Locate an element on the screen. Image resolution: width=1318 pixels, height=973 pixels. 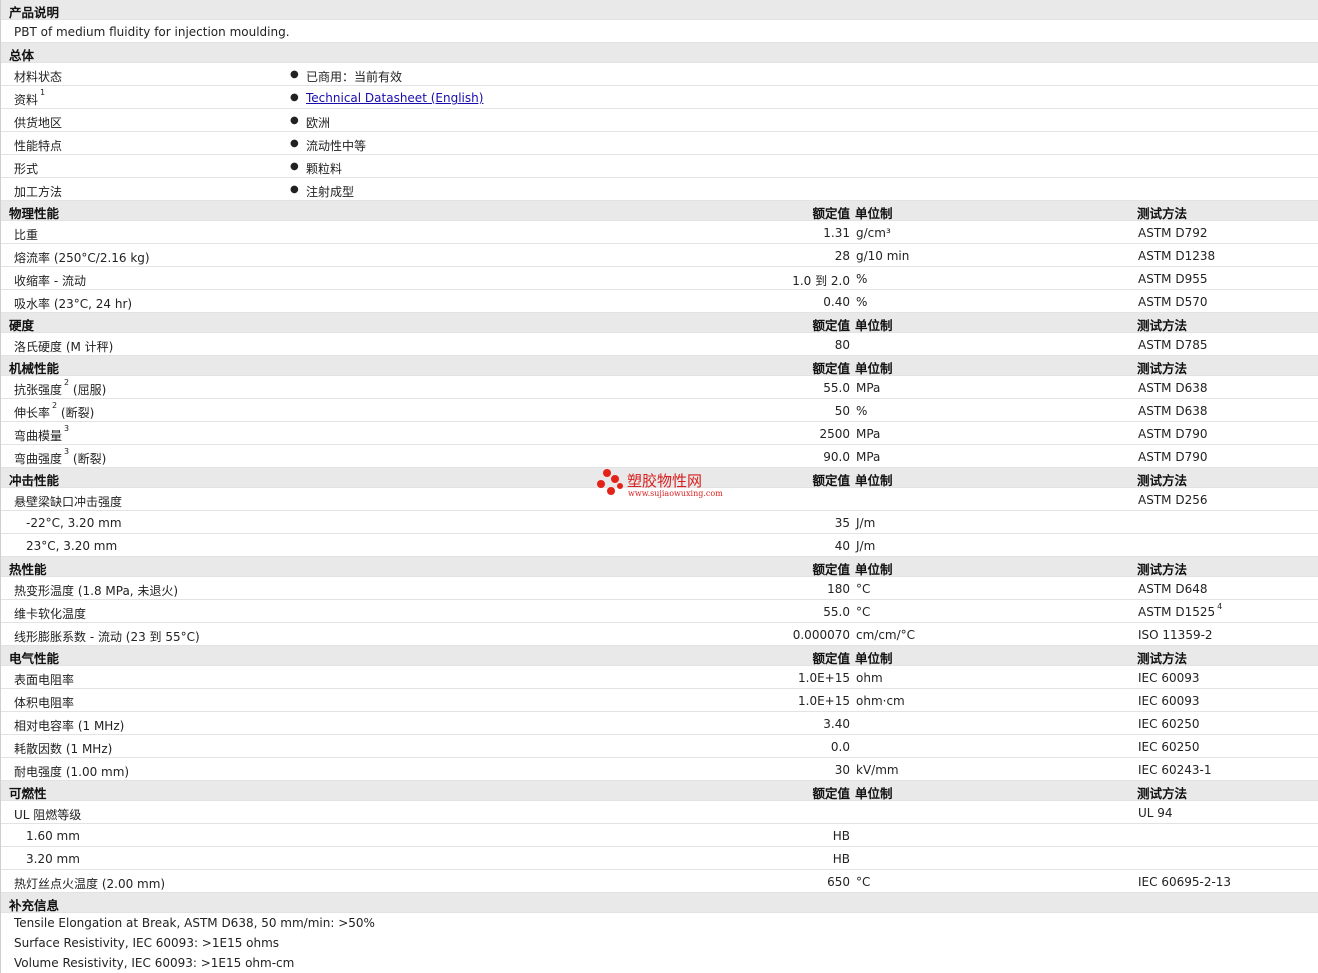
test-method-text: UL 94 is located at coordinates (1155, 813).